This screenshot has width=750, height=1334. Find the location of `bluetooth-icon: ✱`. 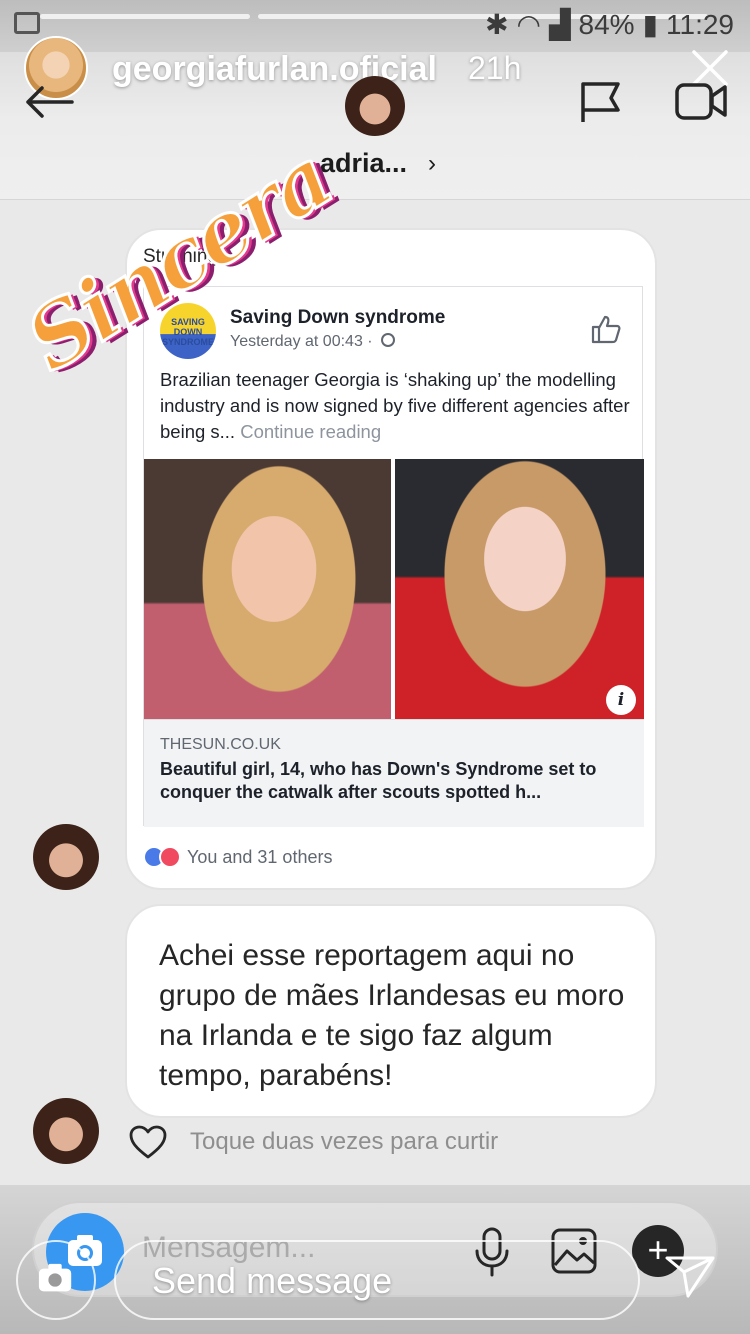

bluetooth-icon: ✱ is located at coordinates (497, 24).